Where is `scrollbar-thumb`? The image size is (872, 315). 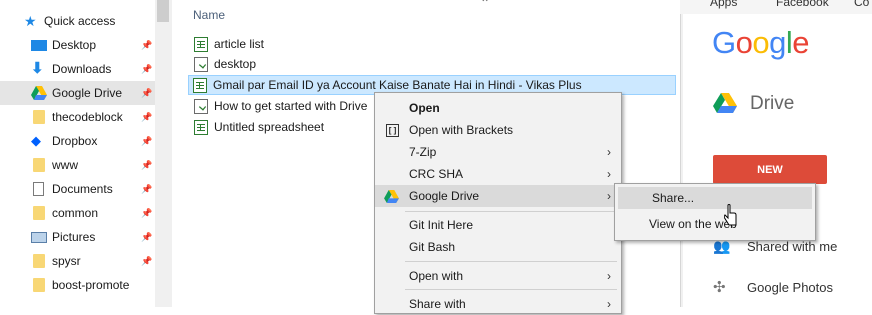 scrollbar-thumb is located at coordinates (163, 11).